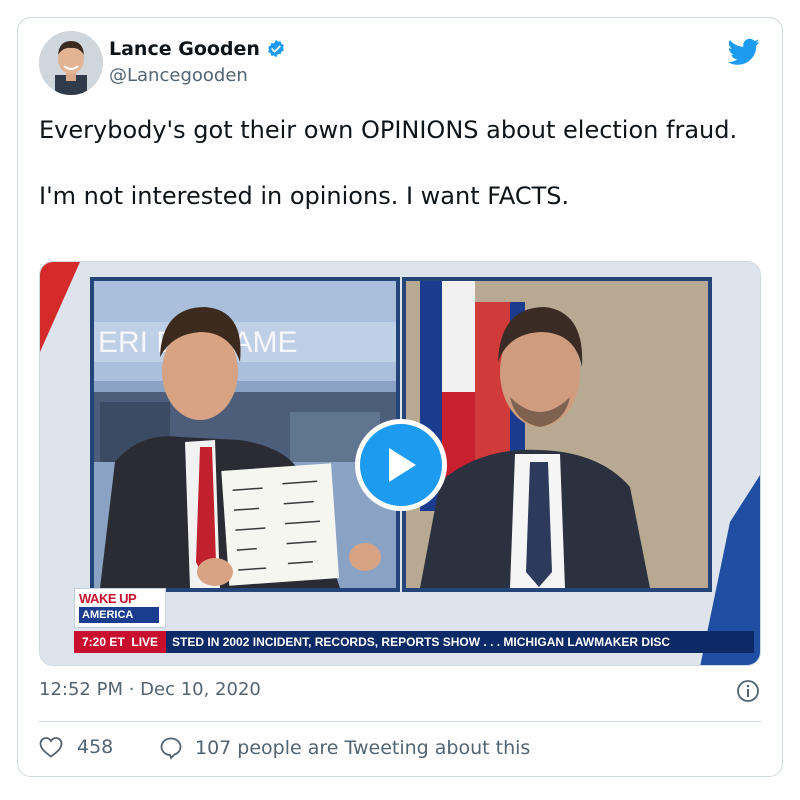 Image resolution: width=800 pixels, height=800 pixels. Describe the element at coordinates (744, 52) in the screenshot. I see `twitter-bird-icon` at that location.